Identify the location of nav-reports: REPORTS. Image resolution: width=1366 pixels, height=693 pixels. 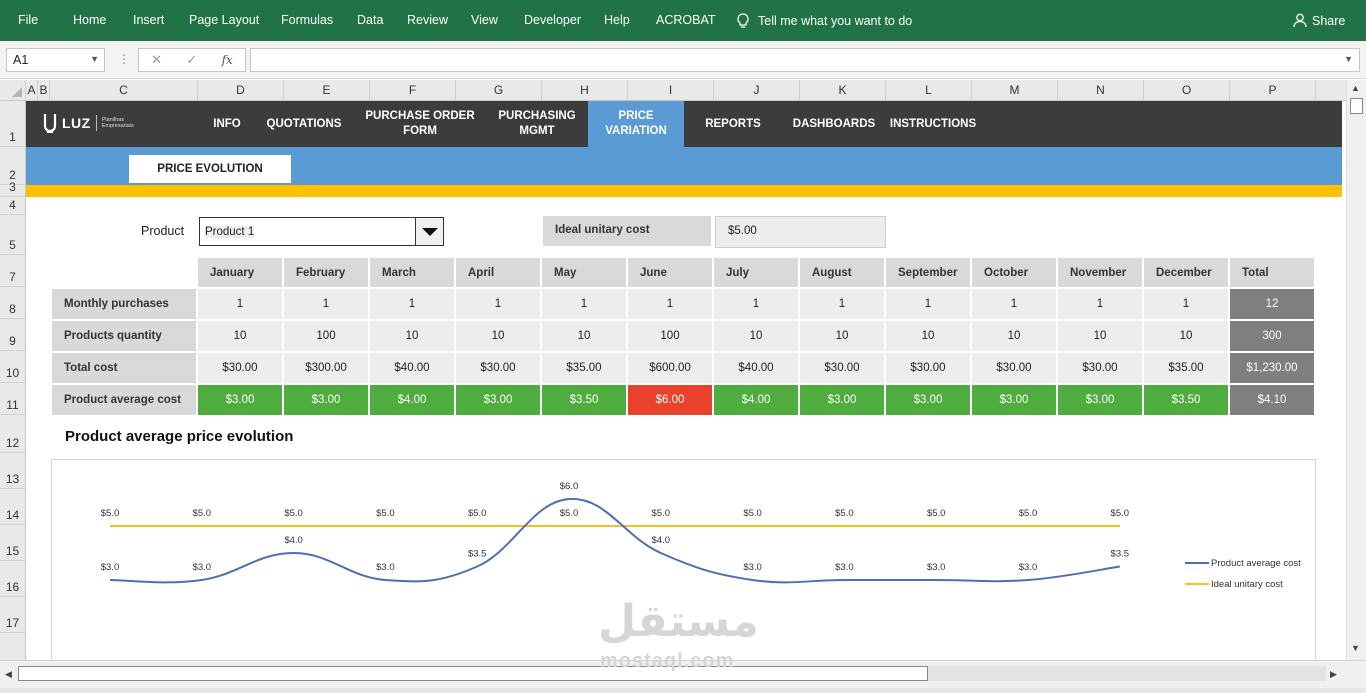
(733, 124).